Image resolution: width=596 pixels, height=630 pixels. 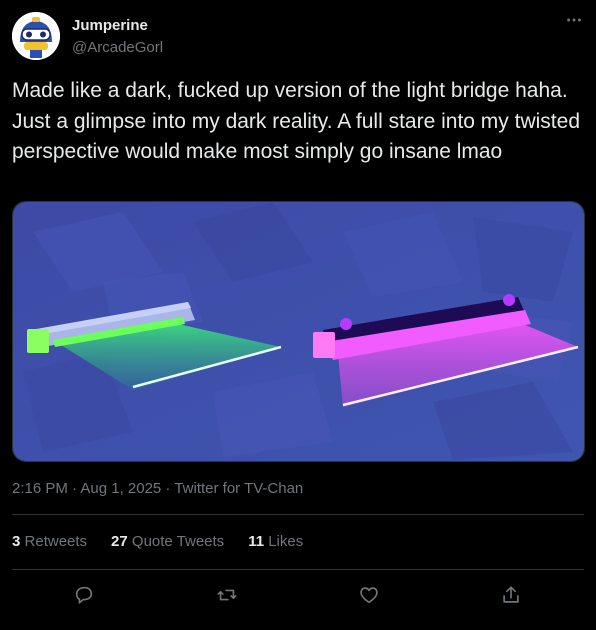 What do you see at coordinates (298, 595) in the screenshot?
I see `action-bar` at bounding box center [298, 595].